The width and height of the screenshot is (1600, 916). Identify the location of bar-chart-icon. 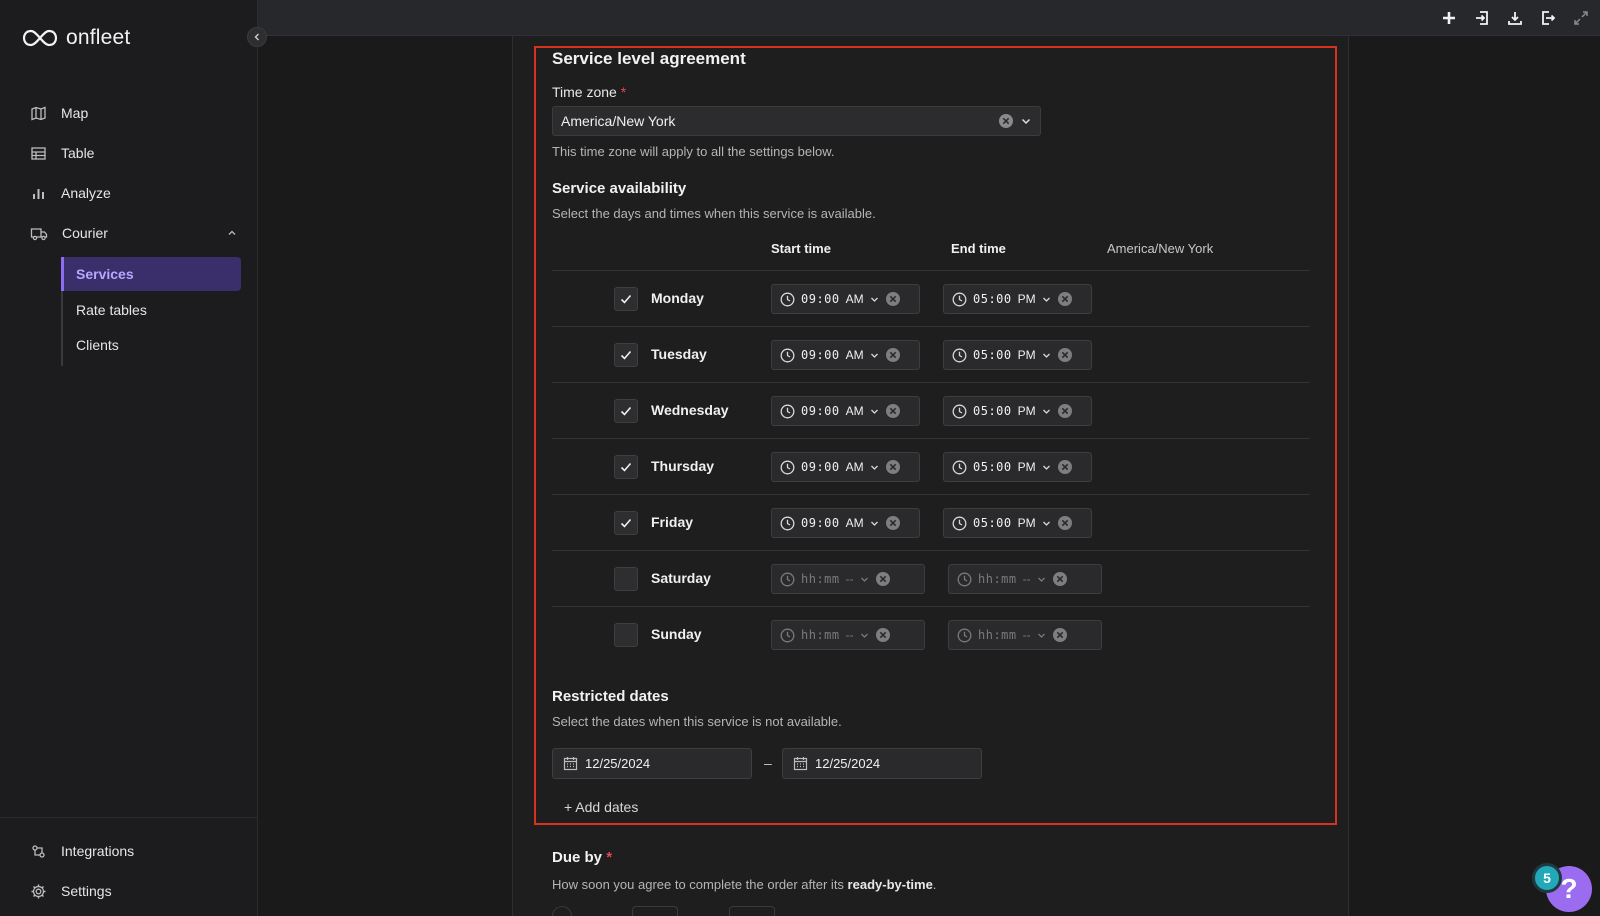
(38, 193).